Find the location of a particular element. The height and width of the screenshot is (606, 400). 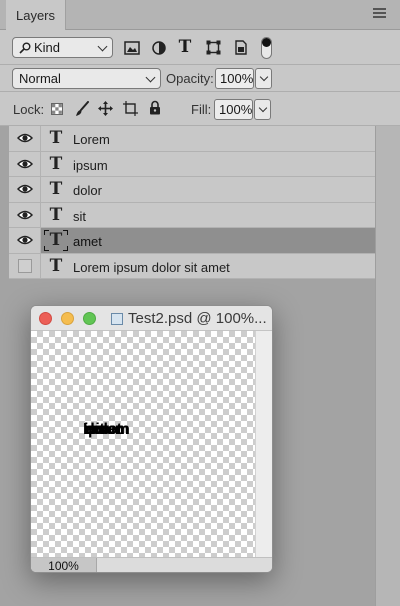

layer-row-amet-selected: T amet is located at coordinates (192, 241).